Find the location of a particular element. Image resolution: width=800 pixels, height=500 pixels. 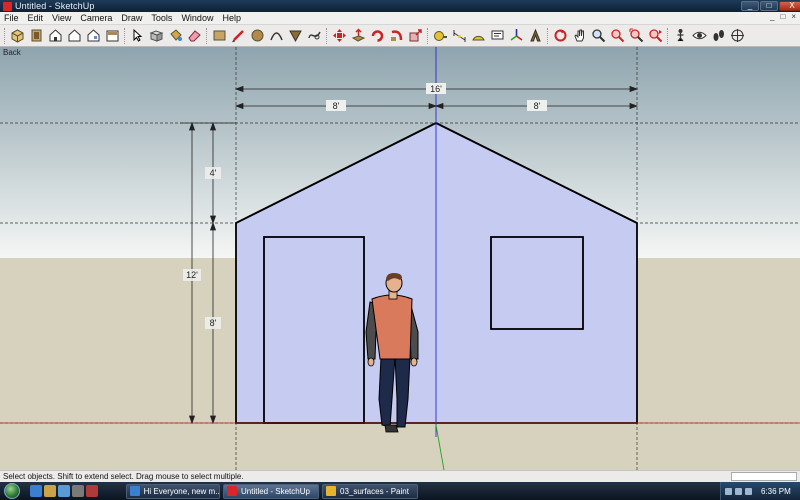

walk-icon is located at coordinates (718, 35).